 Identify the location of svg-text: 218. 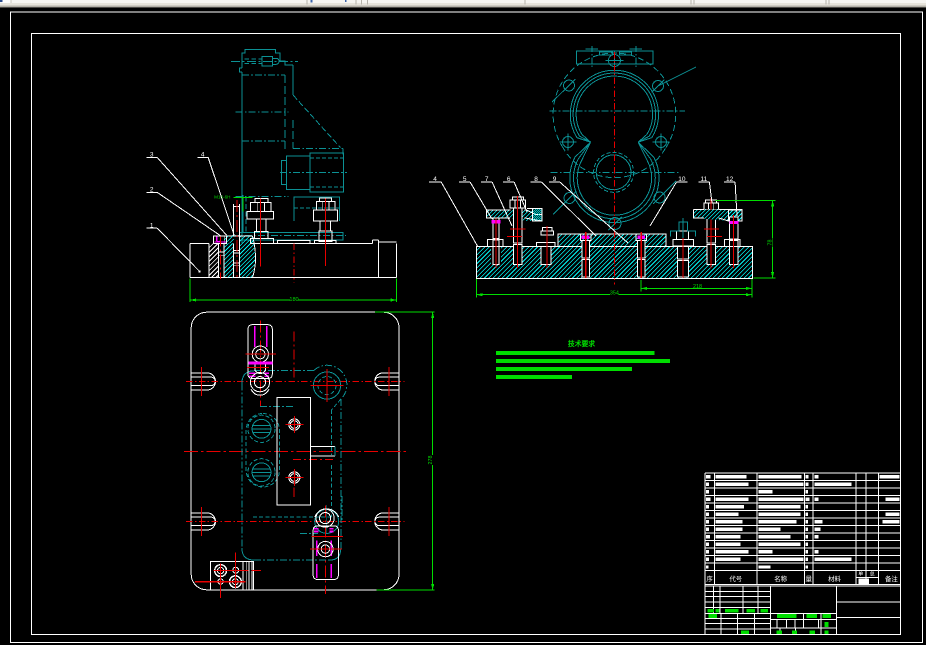
(697, 287).